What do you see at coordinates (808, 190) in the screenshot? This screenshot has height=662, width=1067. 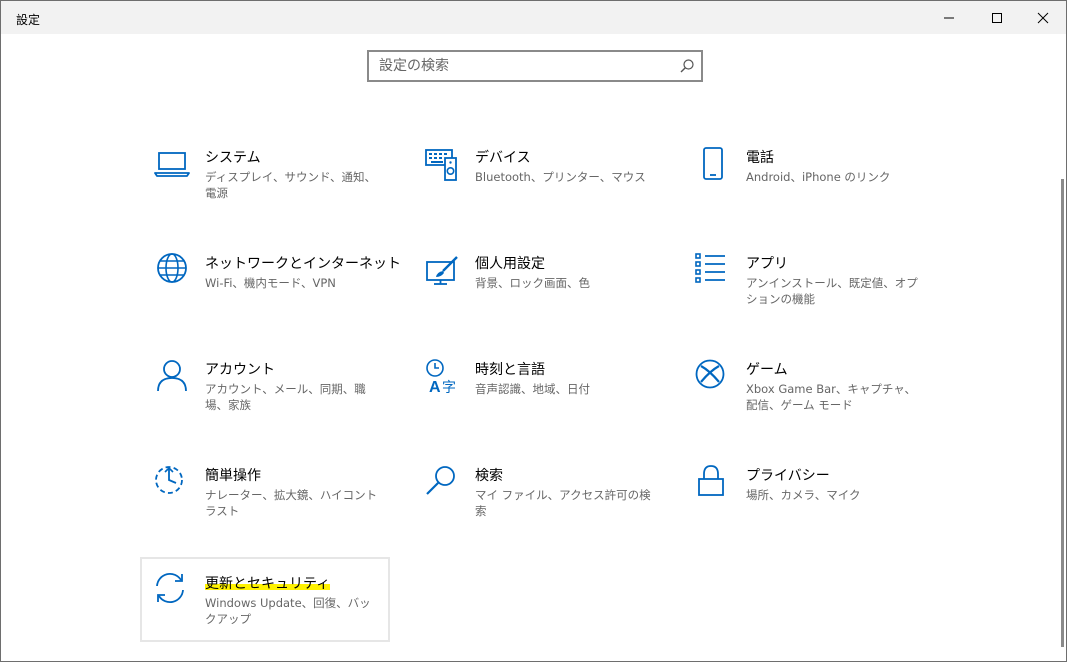 I see `tile-phone: 電話 Android、iPhone のリンク` at bounding box center [808, 190].